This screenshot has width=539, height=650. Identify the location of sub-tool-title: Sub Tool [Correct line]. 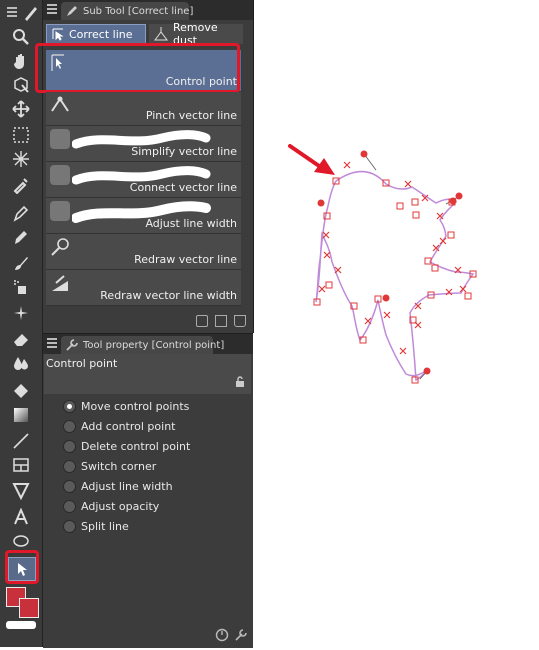
(138, 11).